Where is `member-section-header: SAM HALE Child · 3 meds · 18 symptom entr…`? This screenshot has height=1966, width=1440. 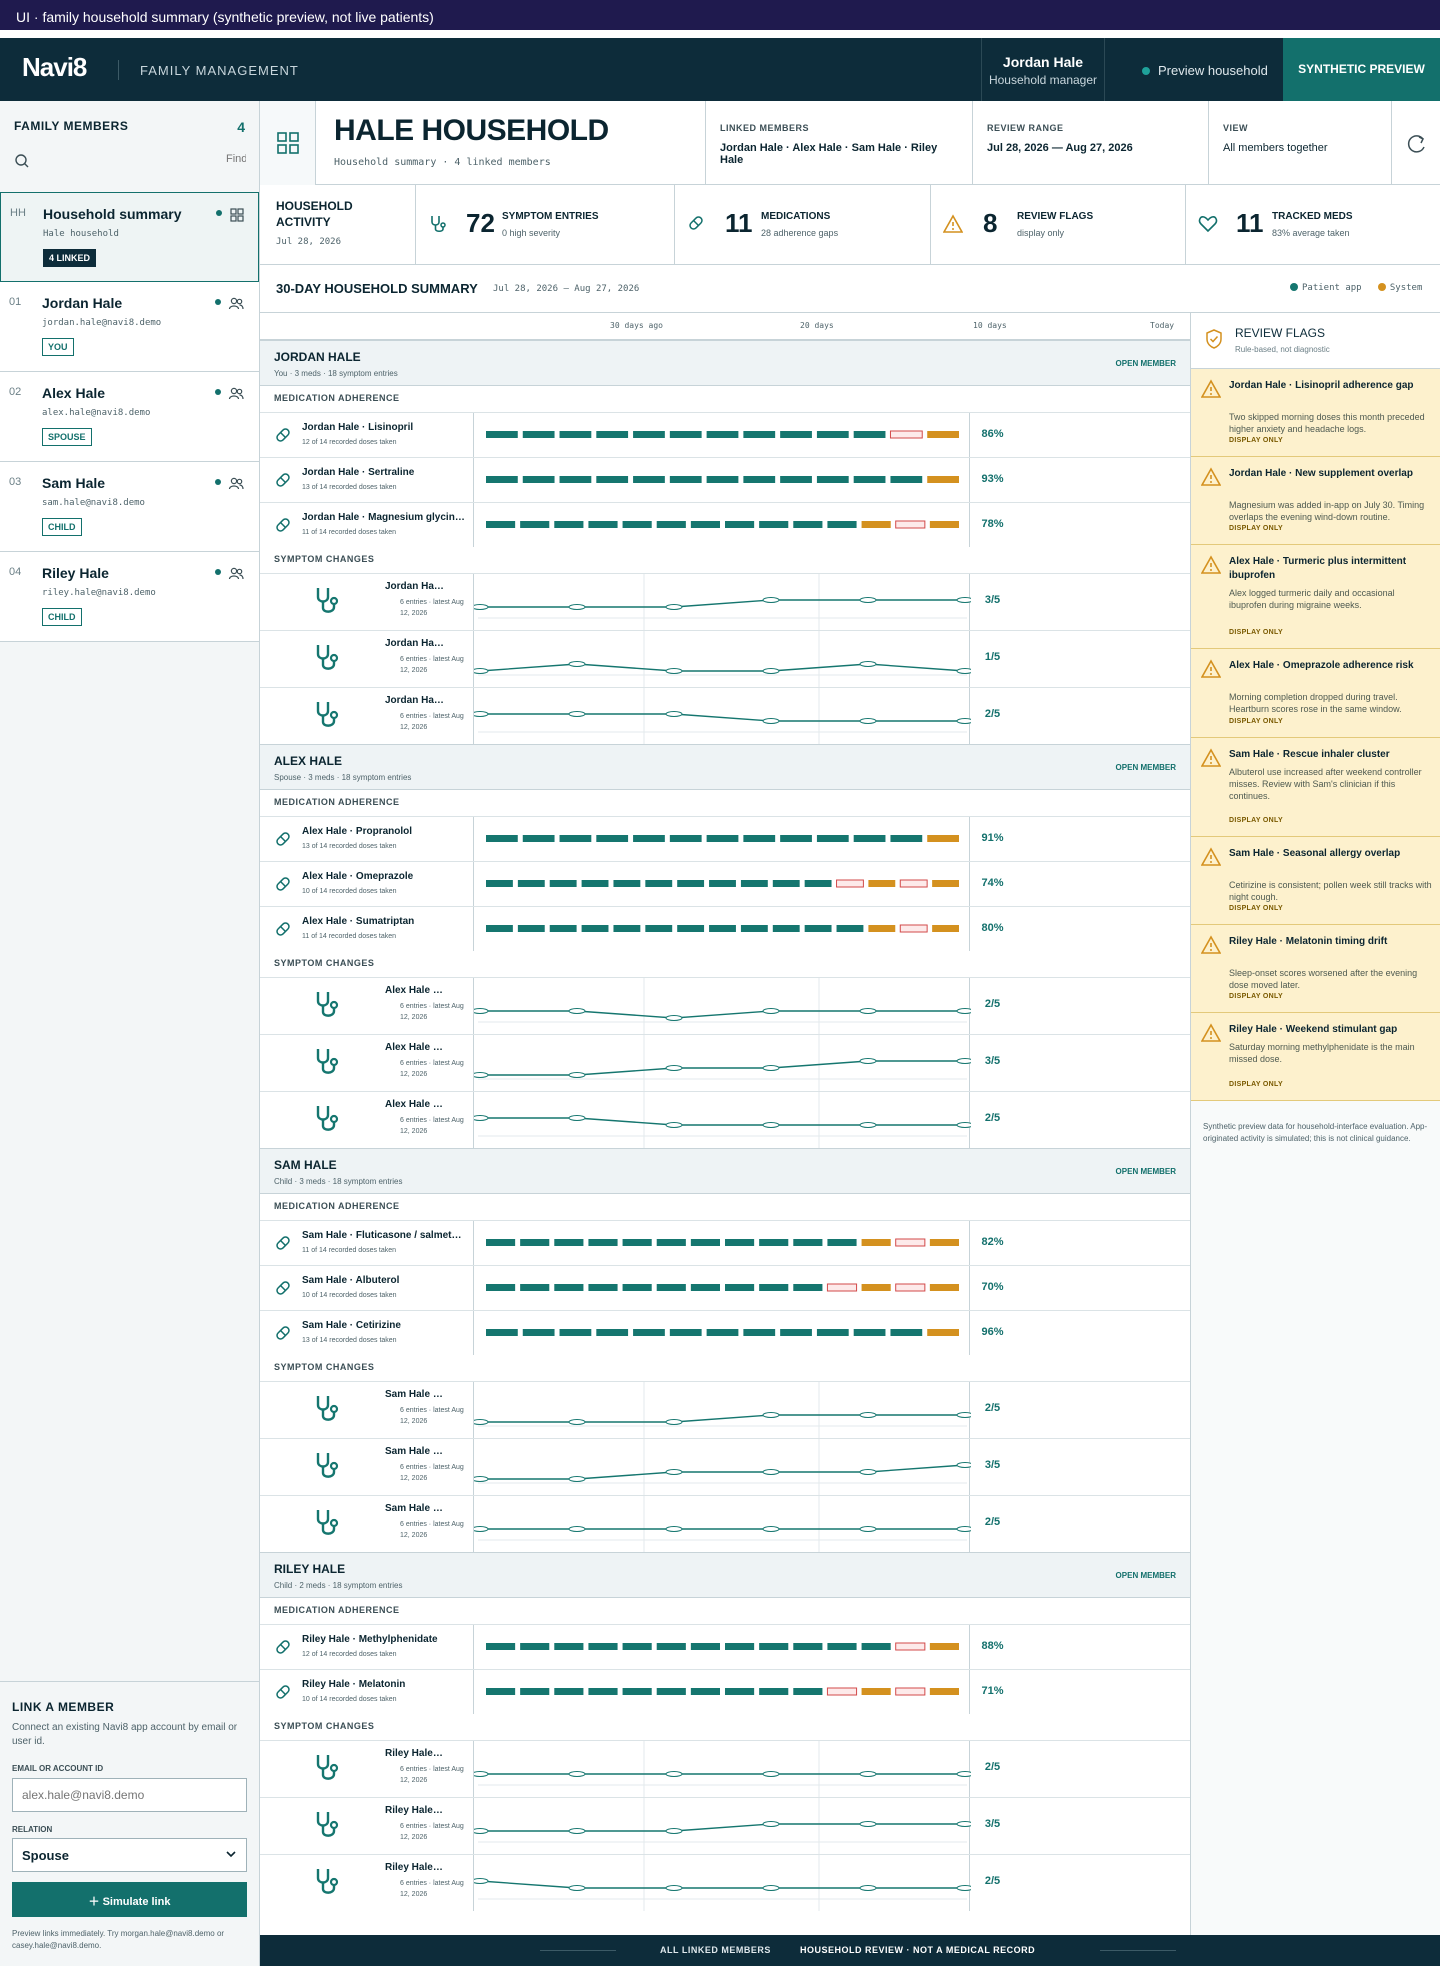
member-section-header: SAM HALE Child · 3 meds · 18 symptom entr… is located at coordinates (725, 1171).